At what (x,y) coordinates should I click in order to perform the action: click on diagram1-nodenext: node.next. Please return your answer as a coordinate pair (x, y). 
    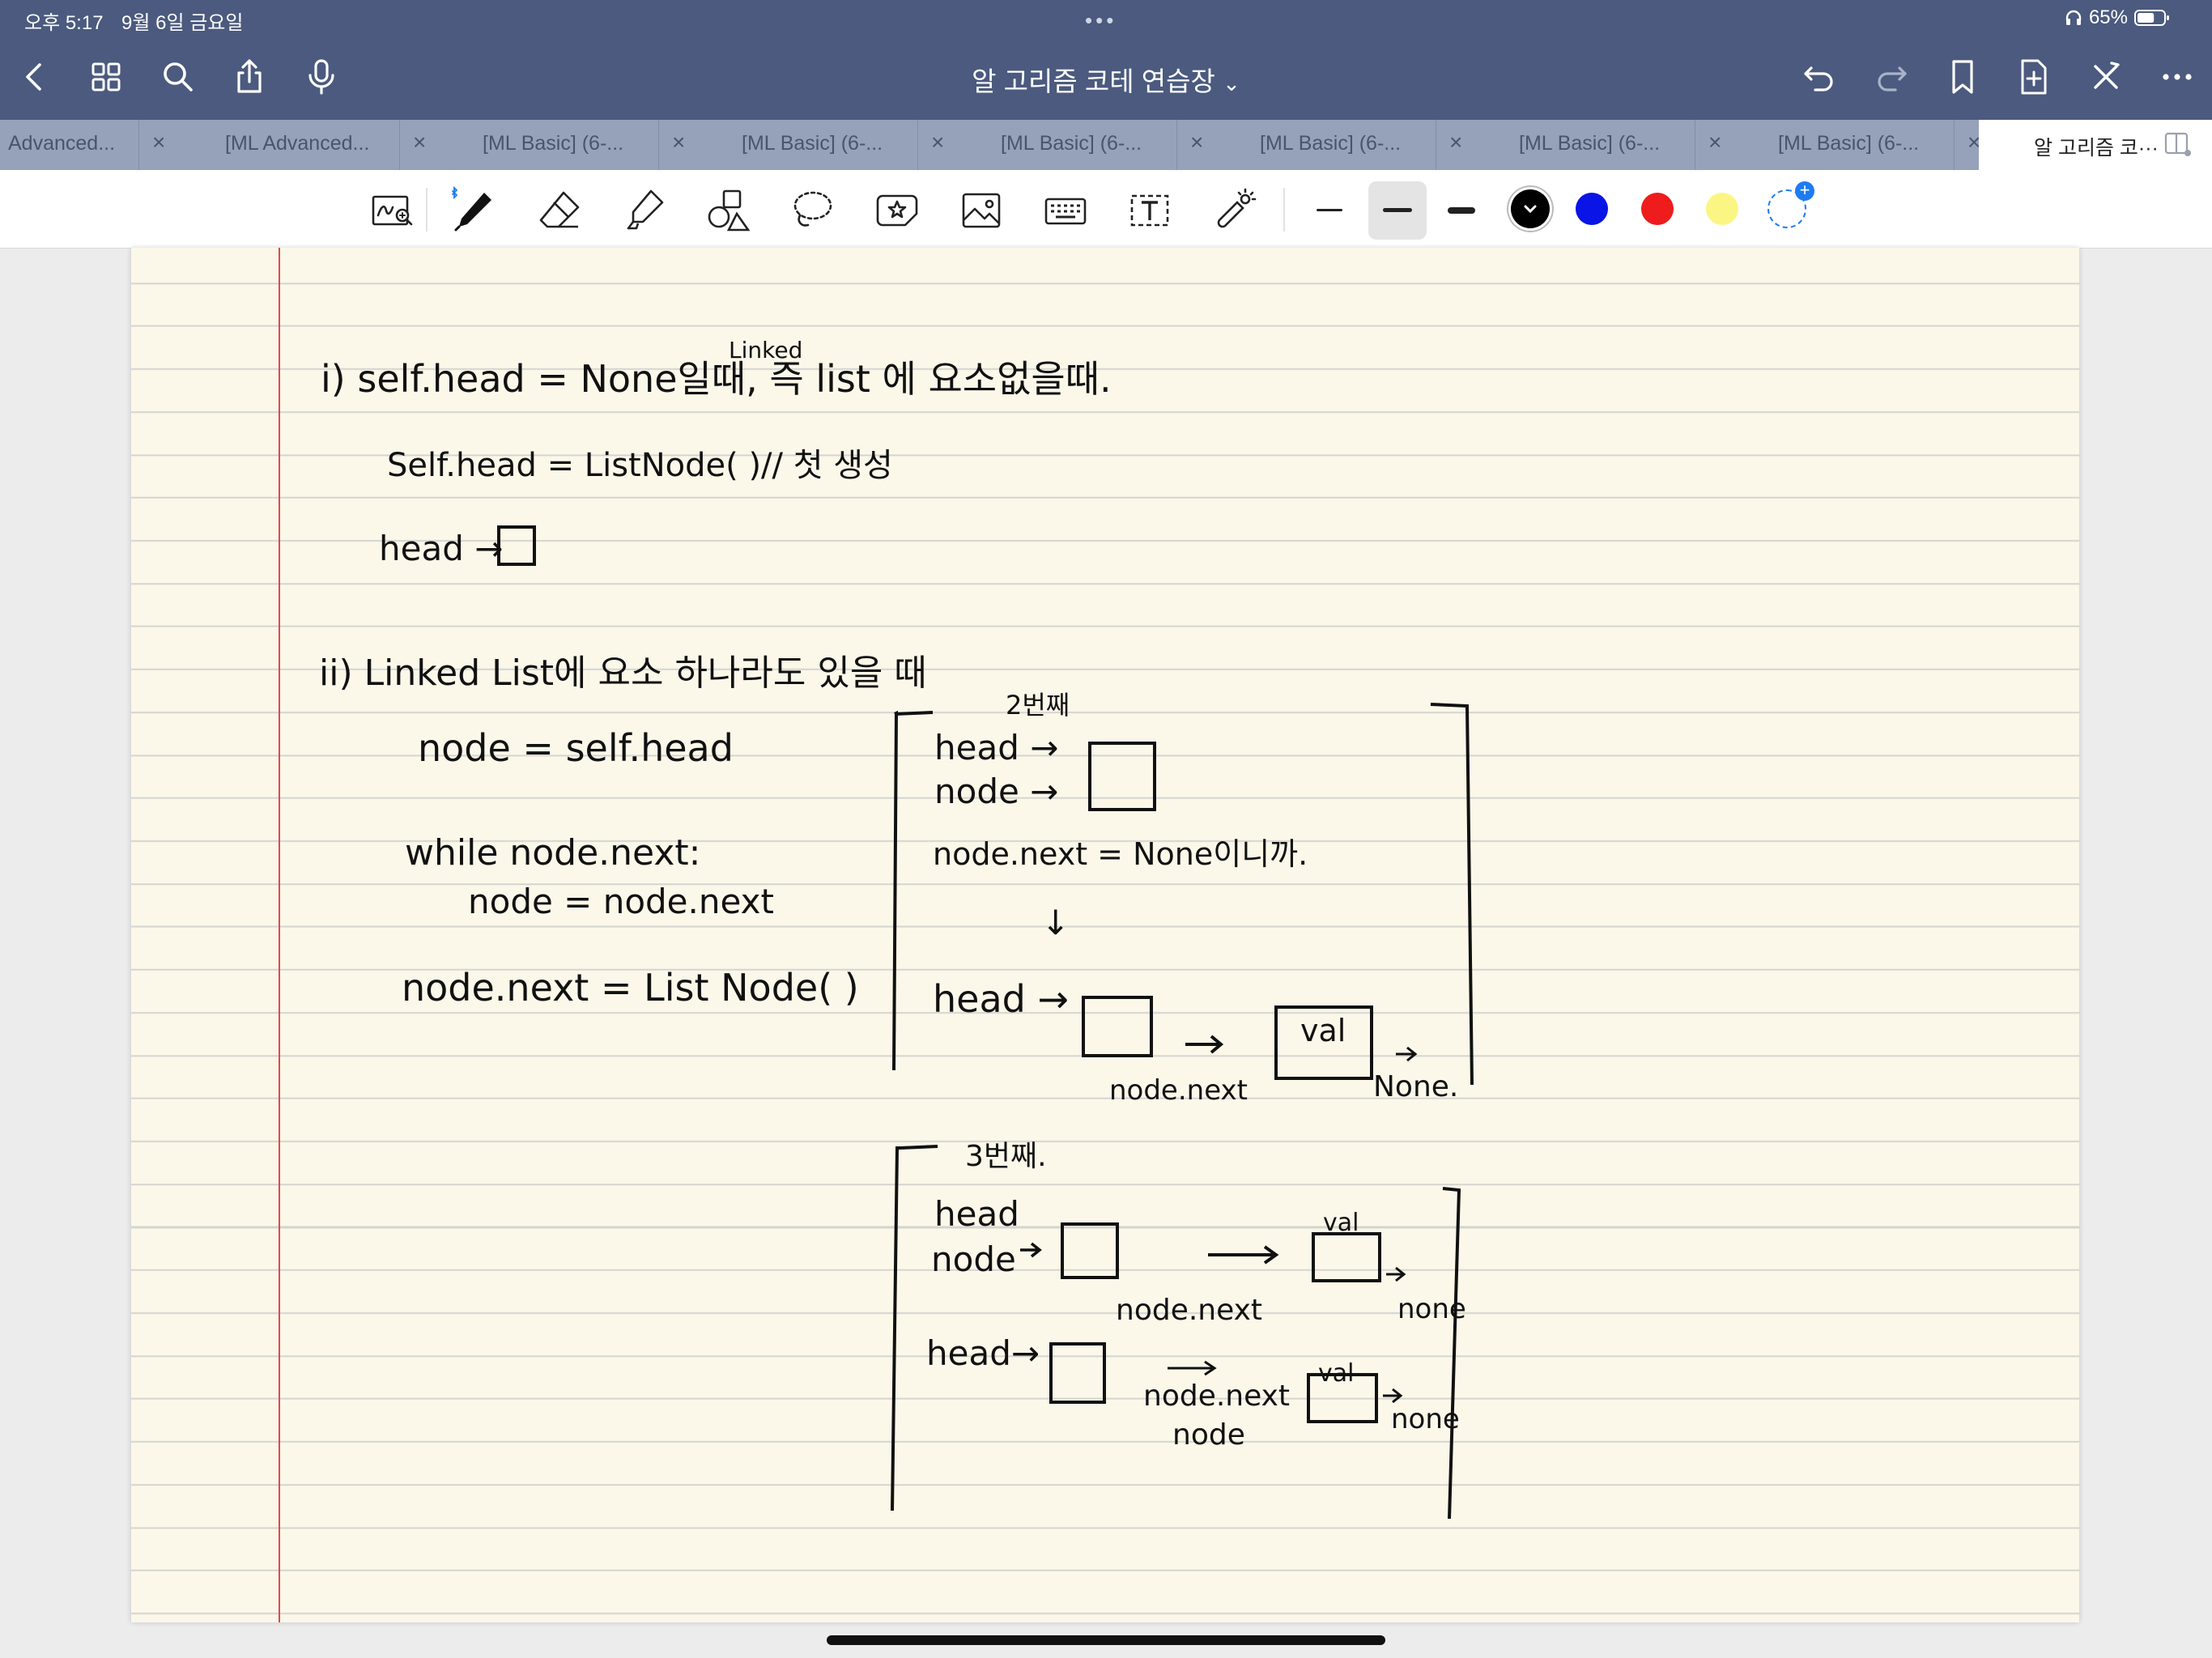
    Looking at the image, I should click on (1179, 1090).